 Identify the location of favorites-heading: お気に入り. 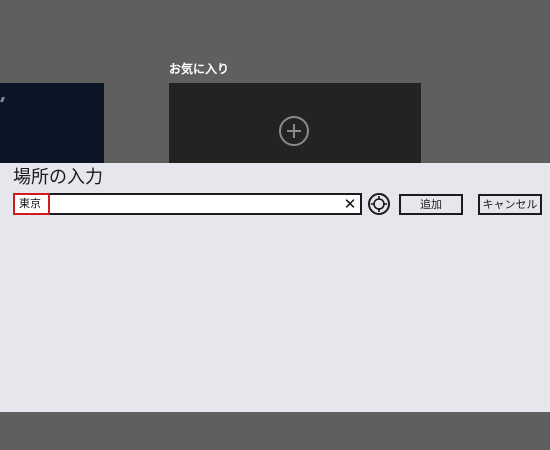
(199, 69).